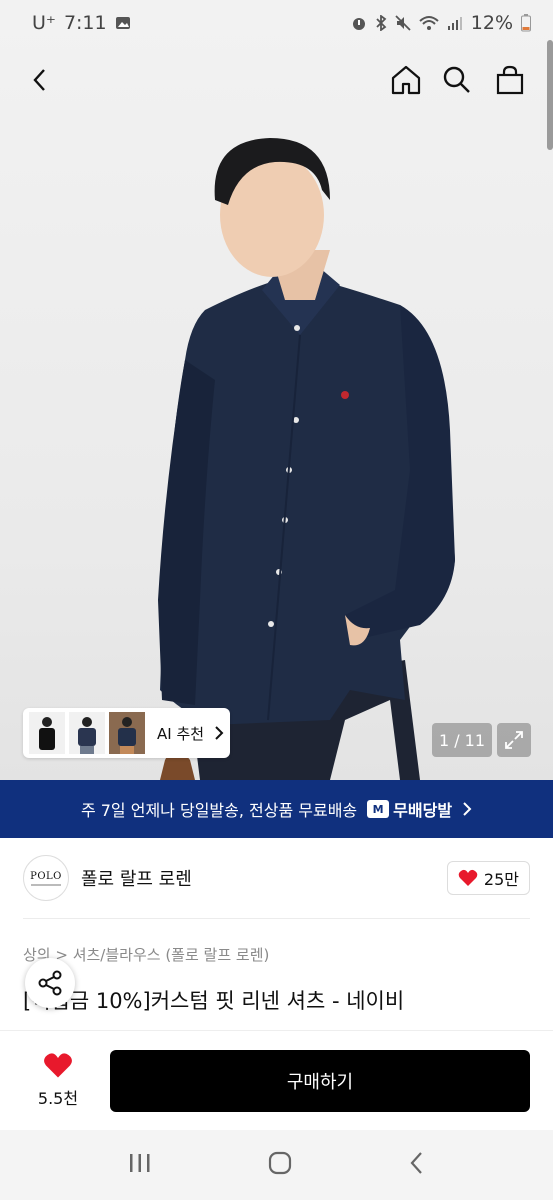 Image resolution: width=553 pixels, height=1200 pixels. I want to click on wishlist-button: 5.5천, so click(58, 1080).